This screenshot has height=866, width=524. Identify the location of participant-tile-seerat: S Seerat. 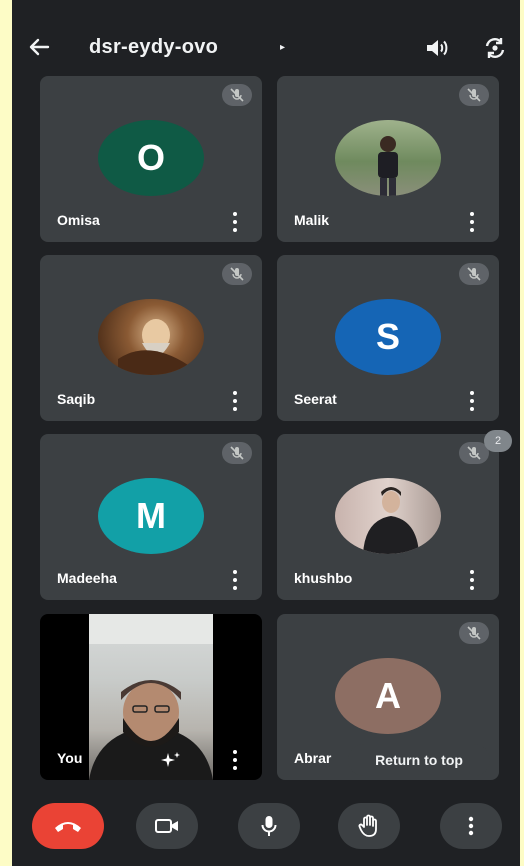
(388, 338).